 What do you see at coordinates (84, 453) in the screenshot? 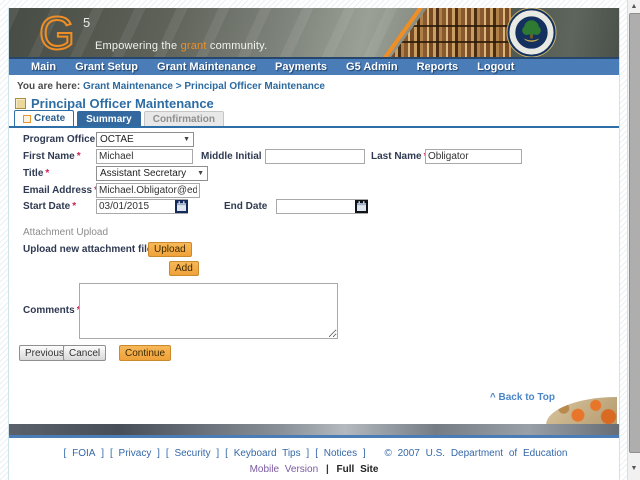
I see `footer-link-foia: [ FOIA ]` at bounding box center [84, 453].